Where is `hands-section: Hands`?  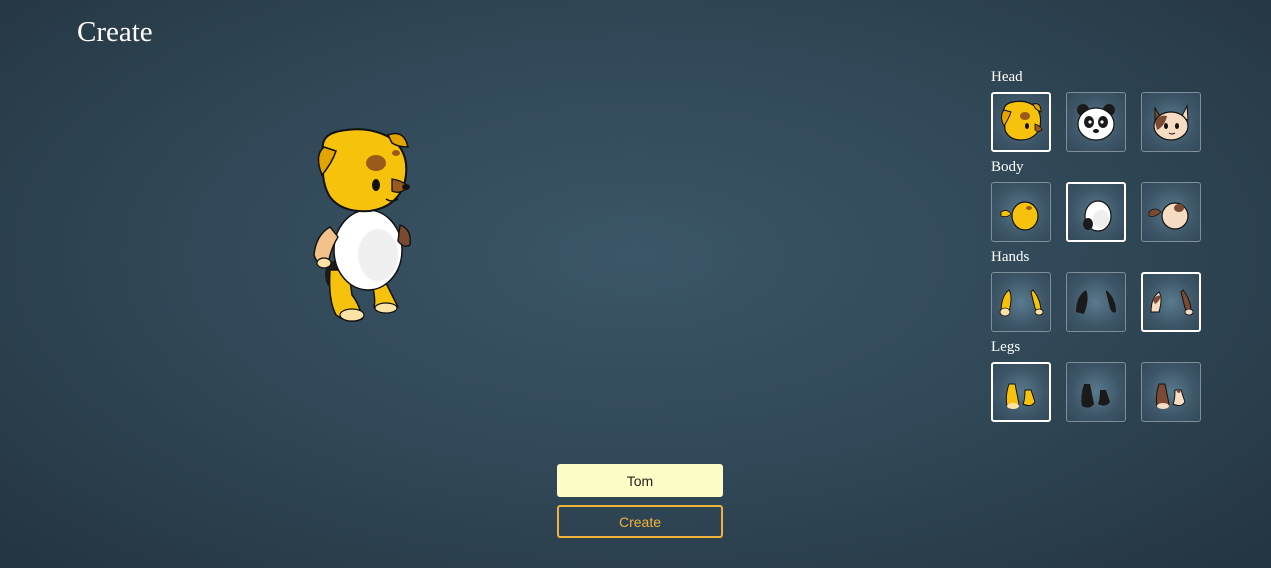
hands-section: Hands is located at coordinates (1106, 289).